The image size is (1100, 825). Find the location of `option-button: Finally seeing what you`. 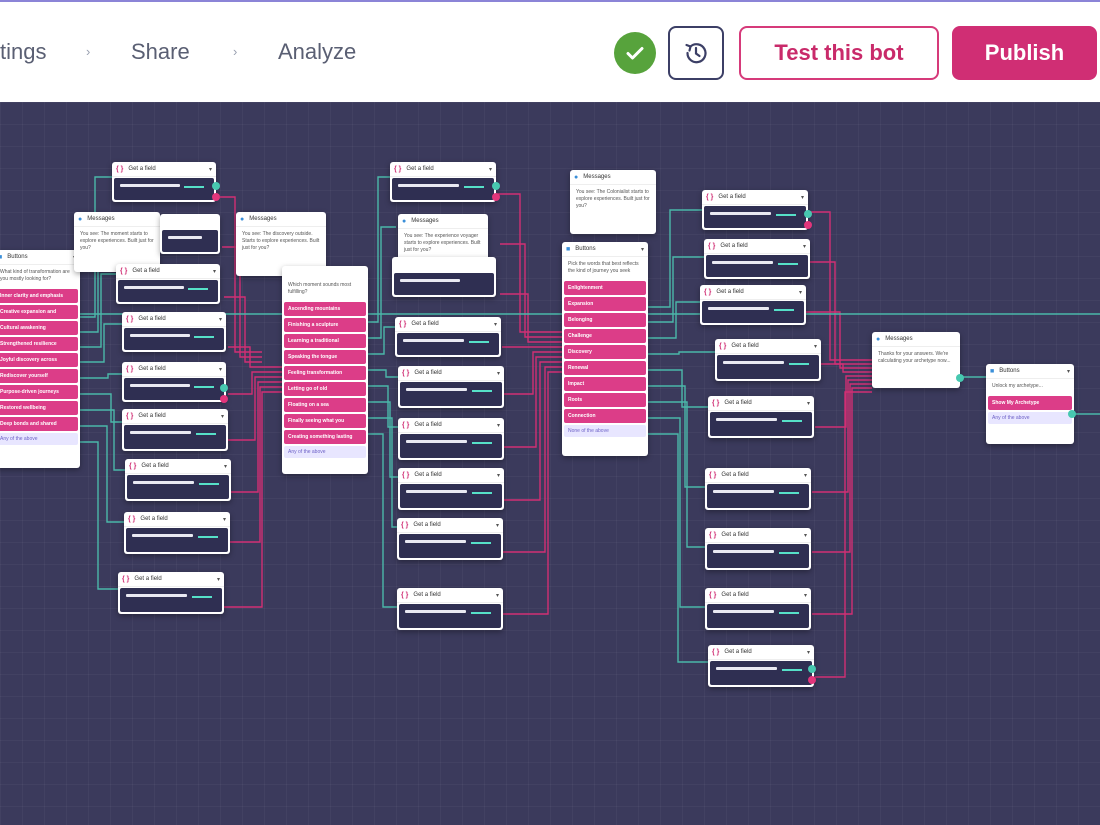

option-button: Finally seeing what you is located at coordinates (325, 421).